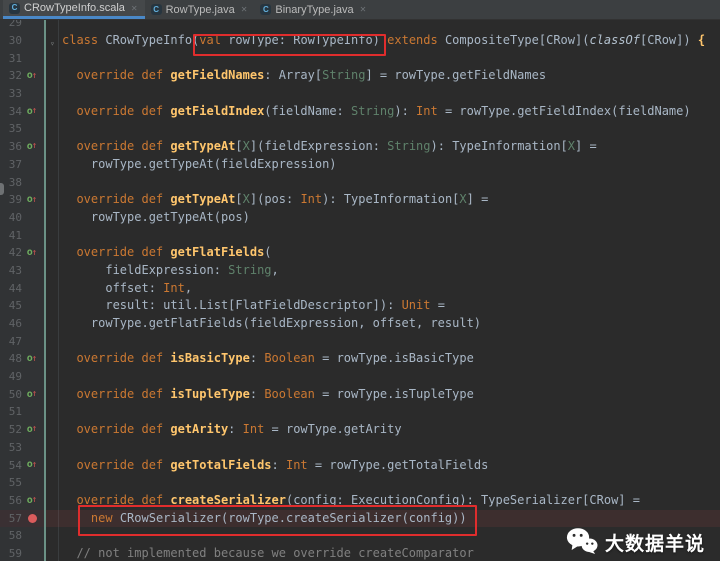 This screenshot has height=561, width=720. Describe the element at coordinates (11, 41) in the screenshot. I see `line-number: 30` at that location.